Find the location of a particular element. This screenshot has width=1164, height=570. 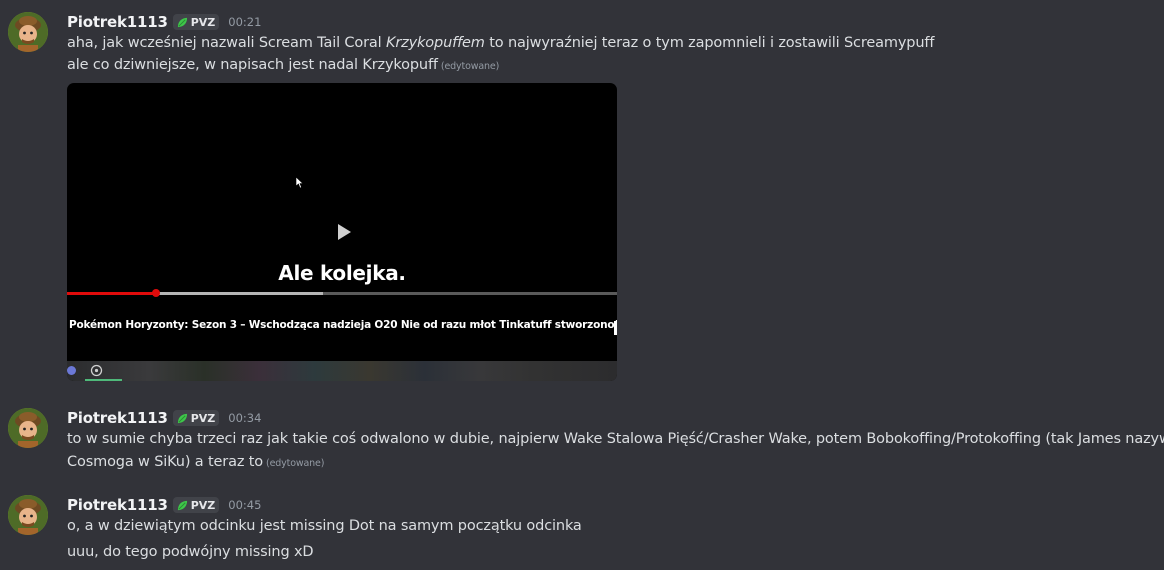

message-header: Piotrek1113 PVZ 00:45 is located at coordinates (164, 505).